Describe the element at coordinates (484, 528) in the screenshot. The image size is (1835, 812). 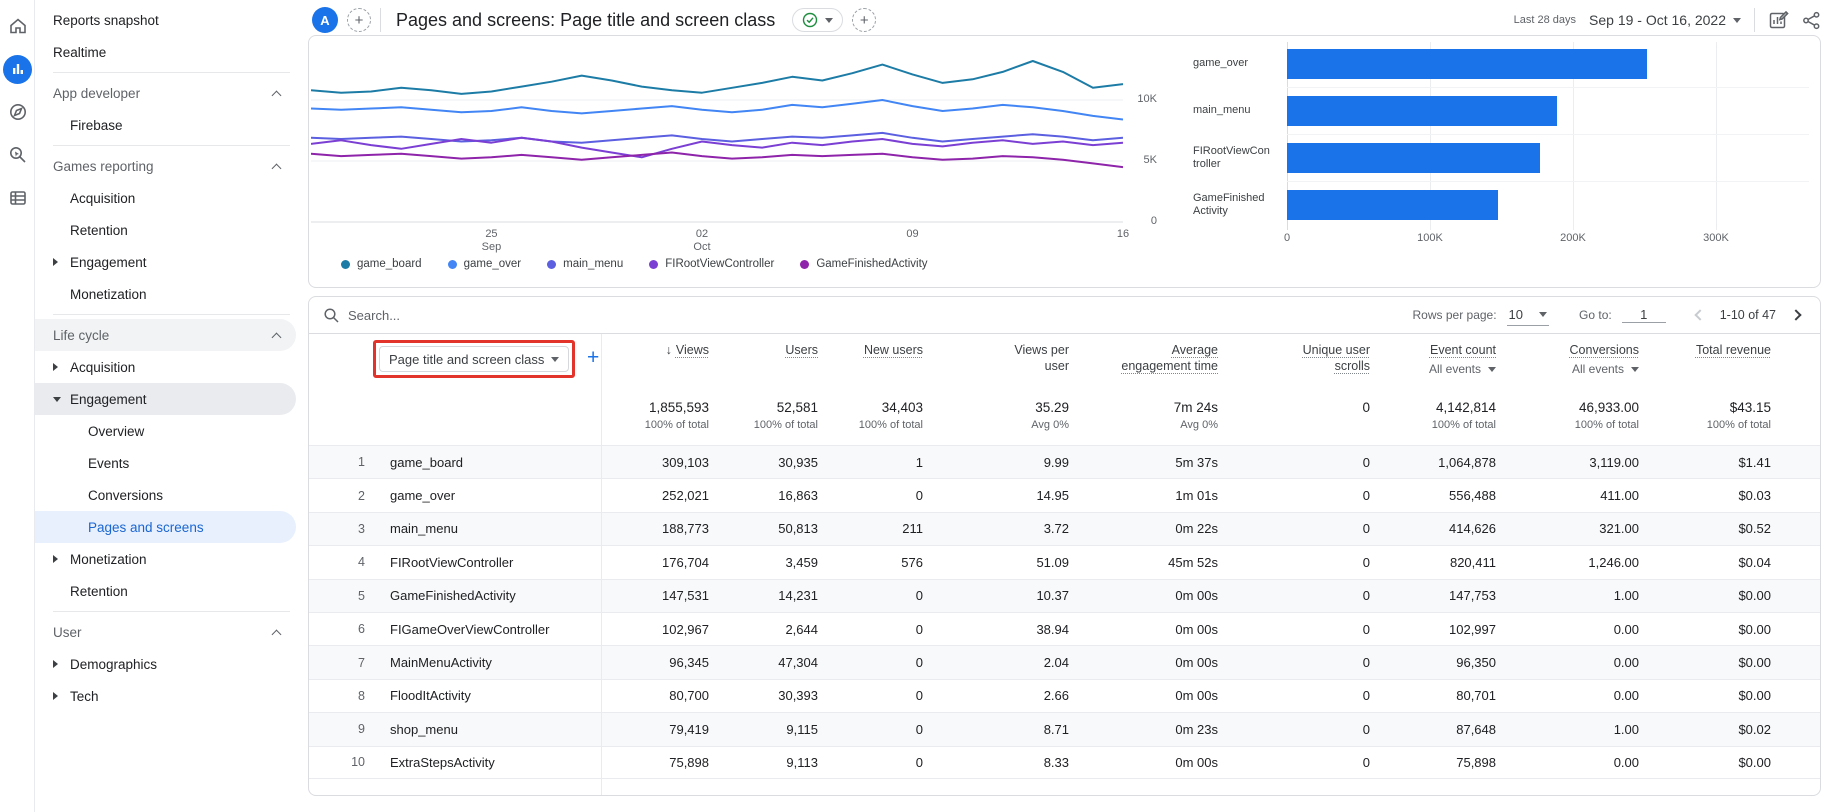
I see `row-dimension-value: main_menu` at that location.